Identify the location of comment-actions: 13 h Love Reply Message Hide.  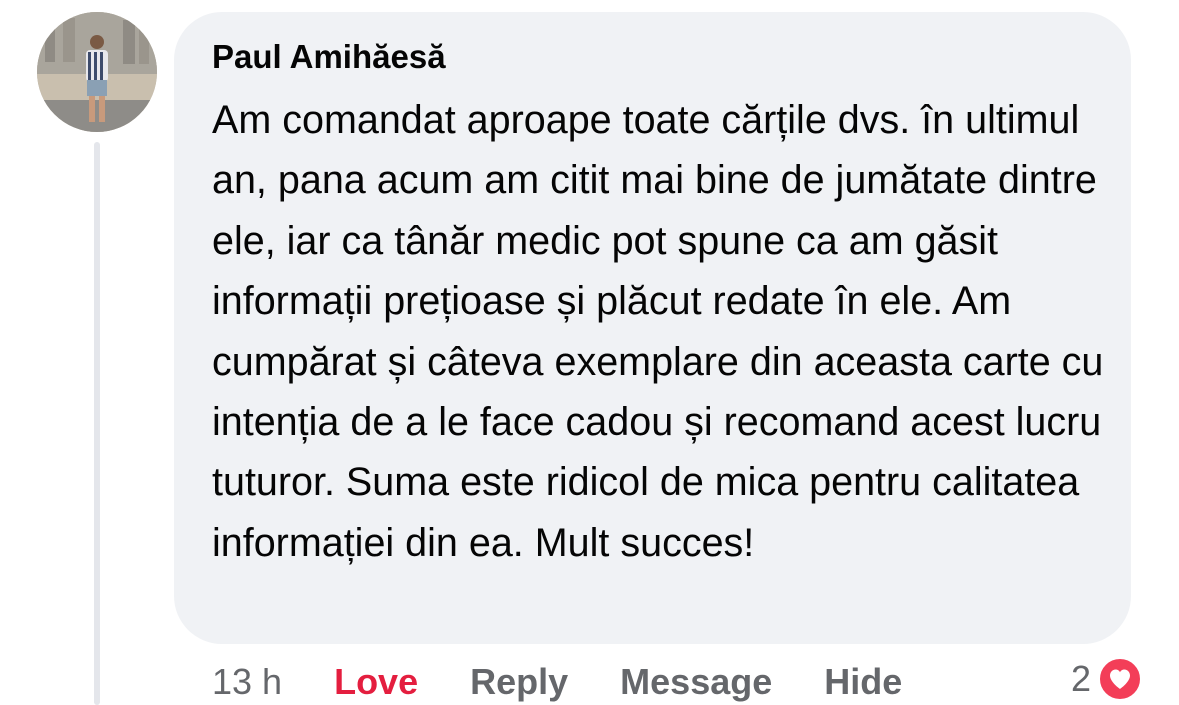
(557, 682).